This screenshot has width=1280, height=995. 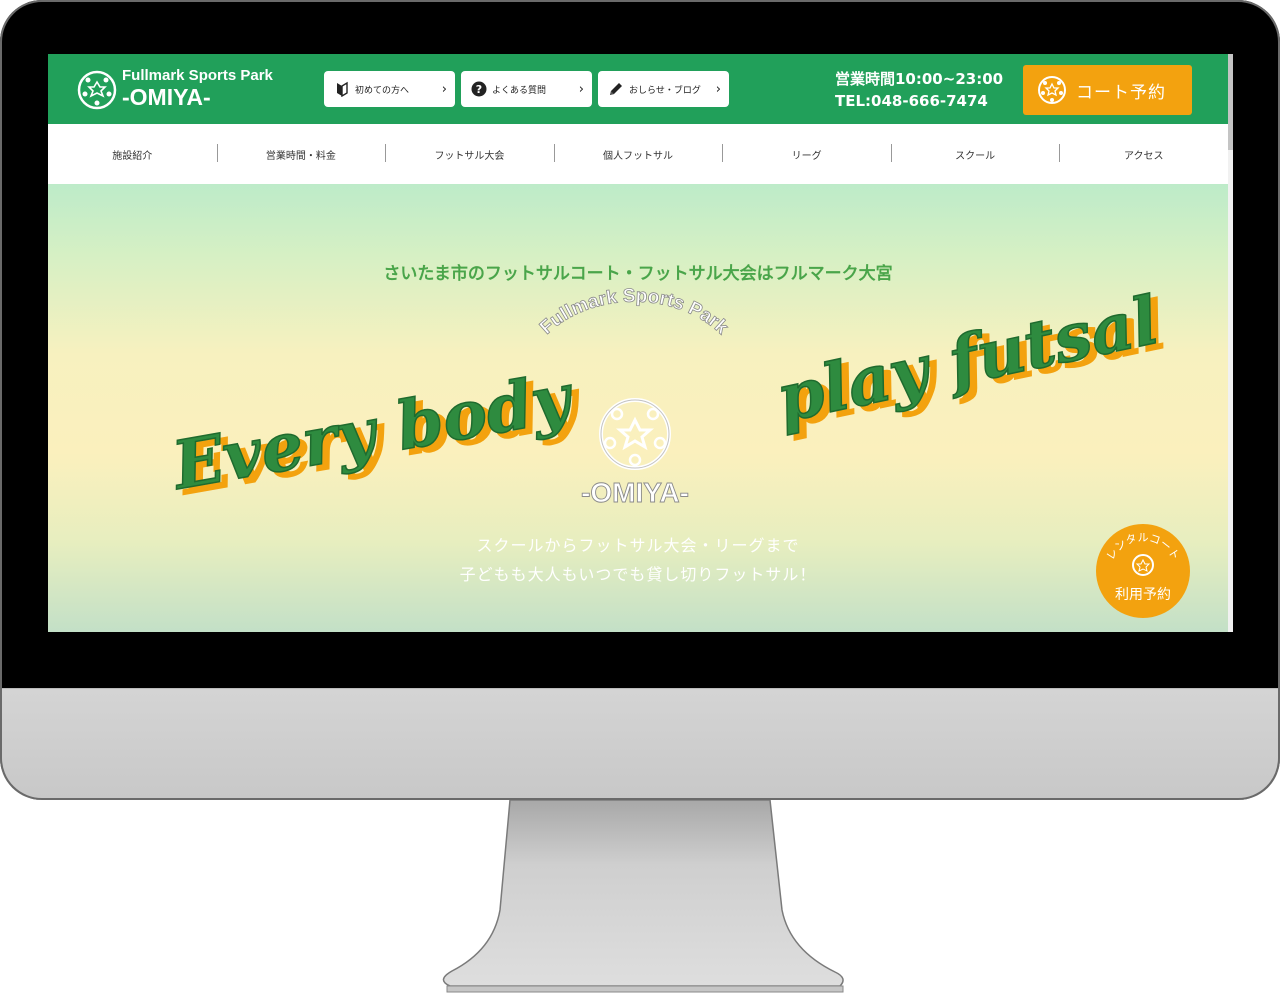 What do you see at coordinates (469, 152) in the screenshot?
I see `nav-item-tournament: フットサル大会` at bounding box center [469, 152].